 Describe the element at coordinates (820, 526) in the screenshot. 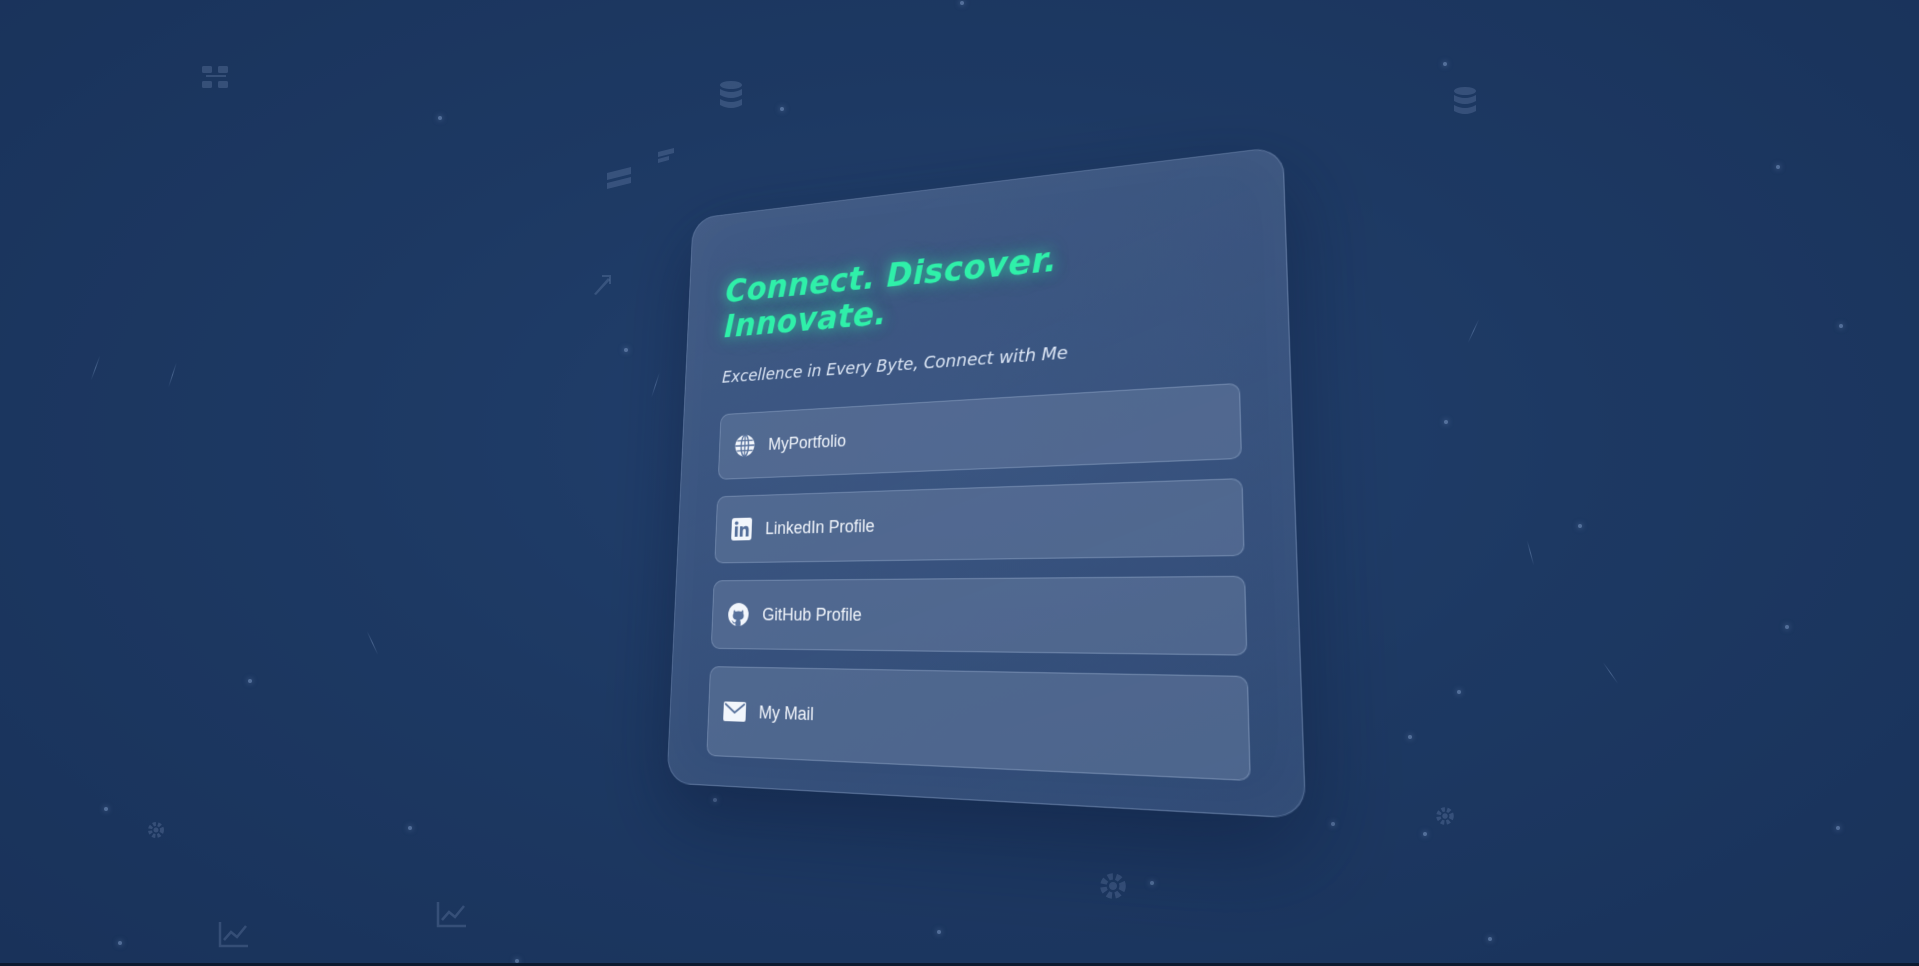

I see `linkedin-link-label: LinkedIn Profile` at that location.